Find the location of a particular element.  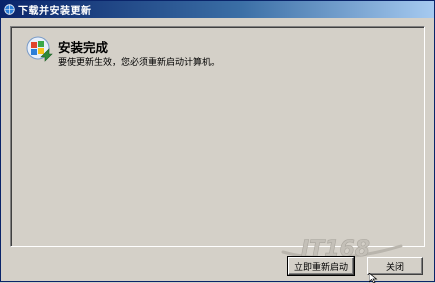

restart-now-button: 立即重新启动 is located at coordinates (321, 266).